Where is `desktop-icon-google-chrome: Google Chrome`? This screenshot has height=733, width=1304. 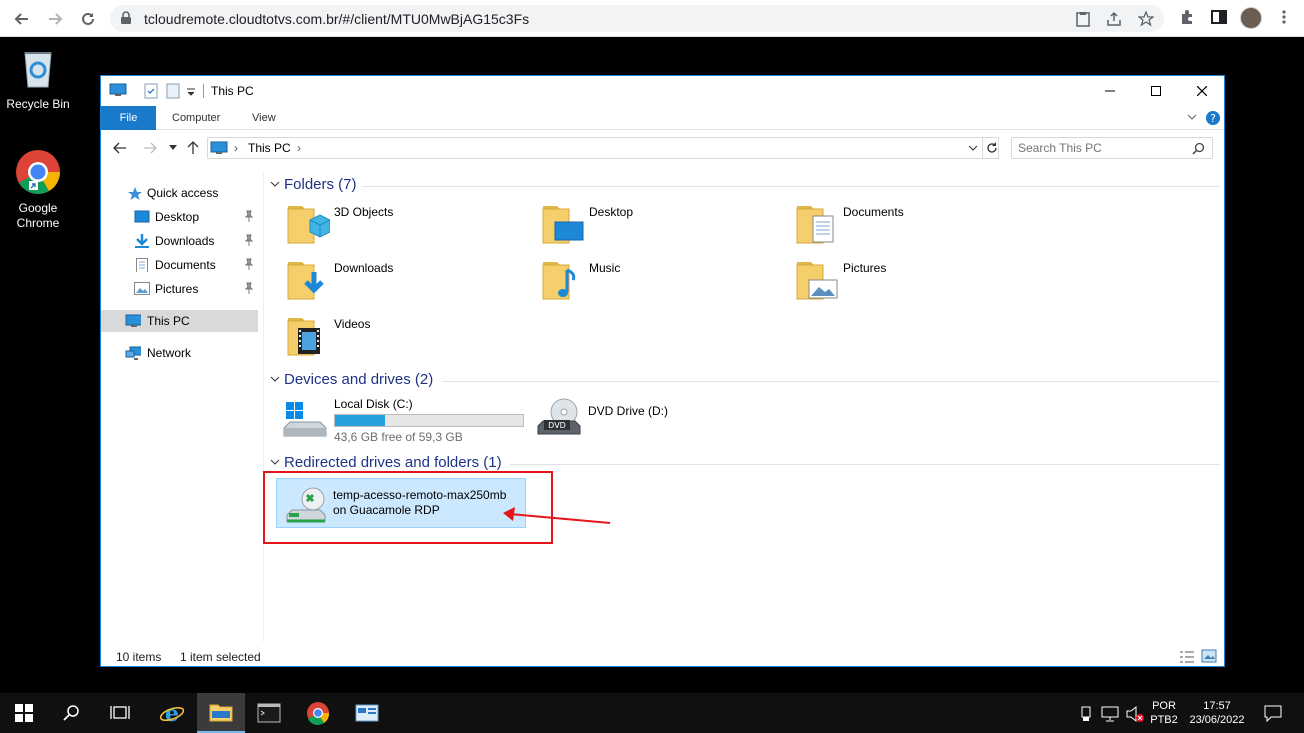
desktop-icon-google-chrome: Google Chrome is located at coordinates (38, 190).